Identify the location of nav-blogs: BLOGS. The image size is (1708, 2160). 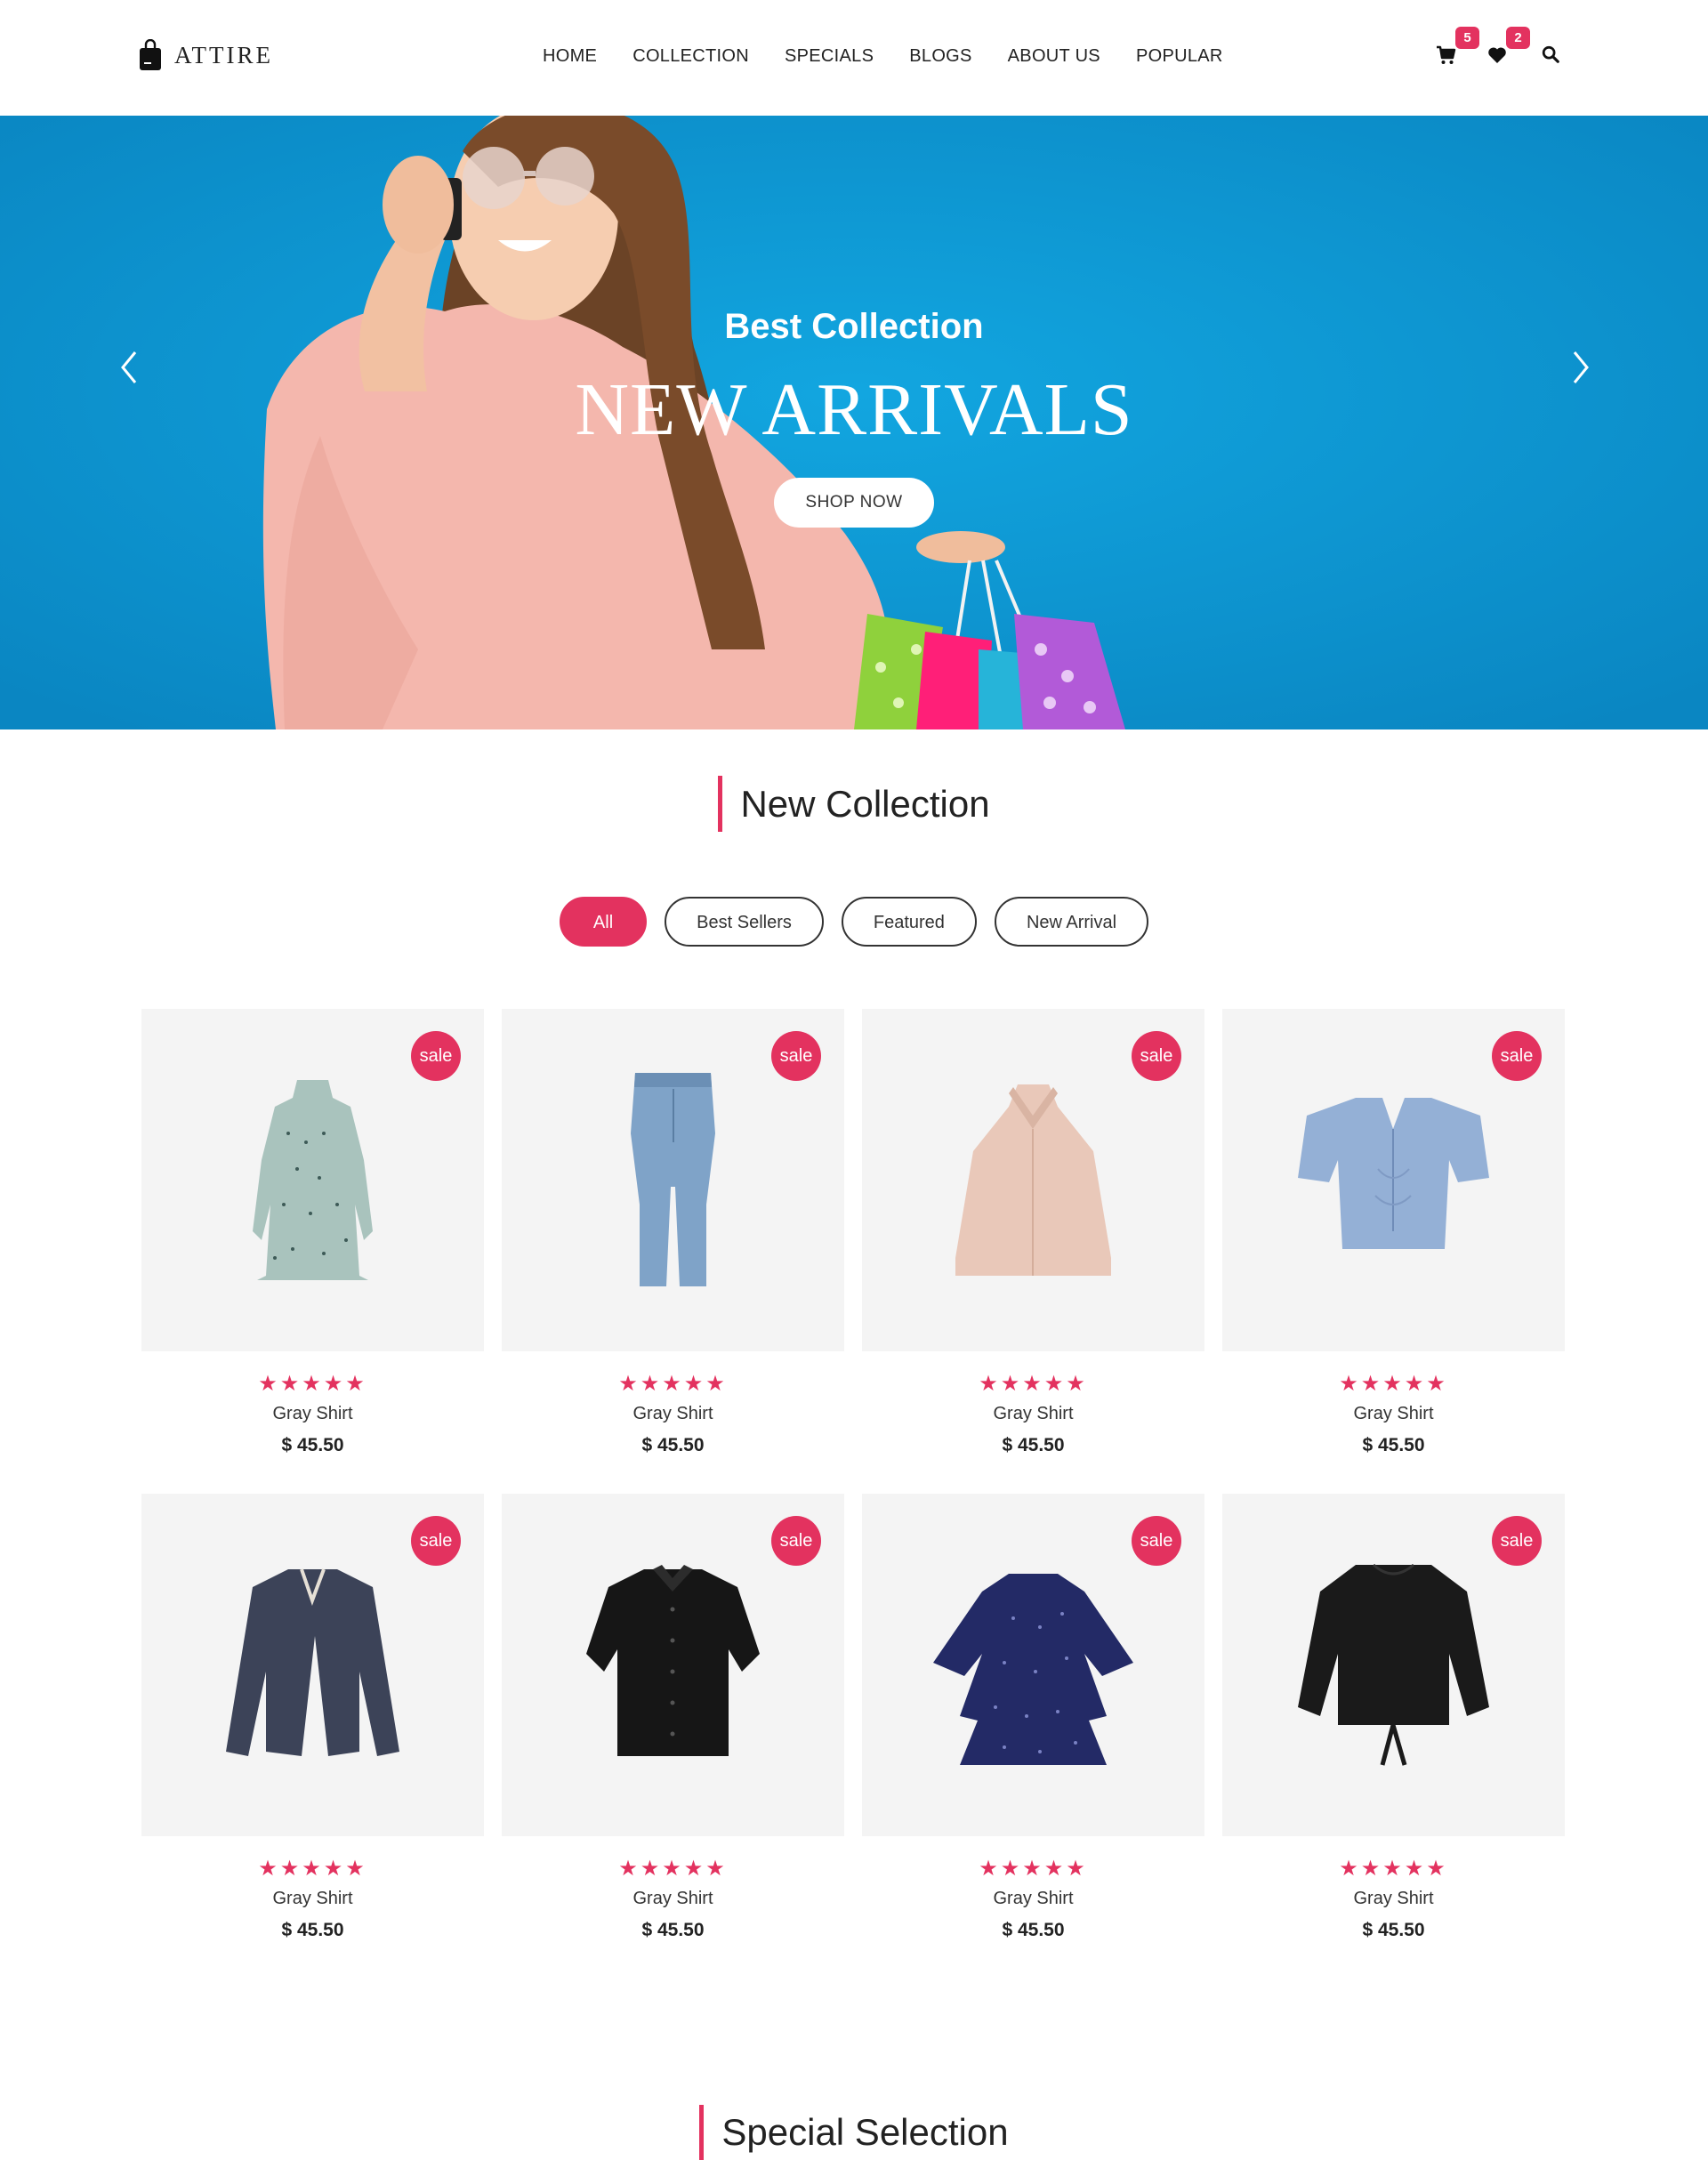
(940, 56).